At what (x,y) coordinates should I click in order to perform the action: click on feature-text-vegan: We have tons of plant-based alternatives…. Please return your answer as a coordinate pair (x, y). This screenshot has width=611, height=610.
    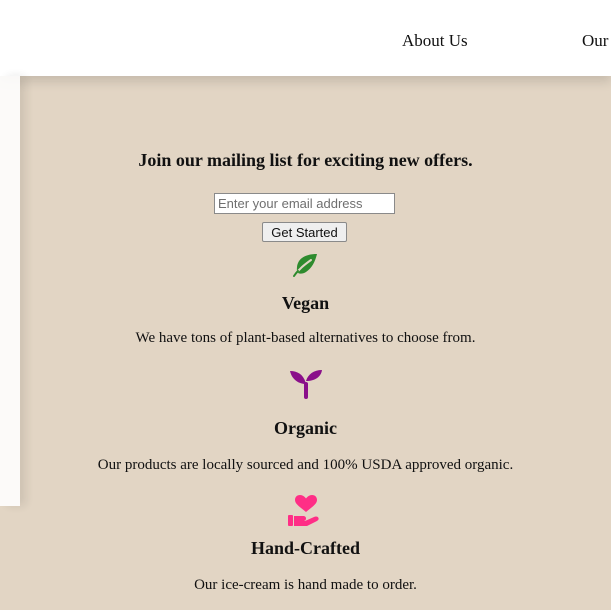
    Looking at the image, I should click on (305, 338).